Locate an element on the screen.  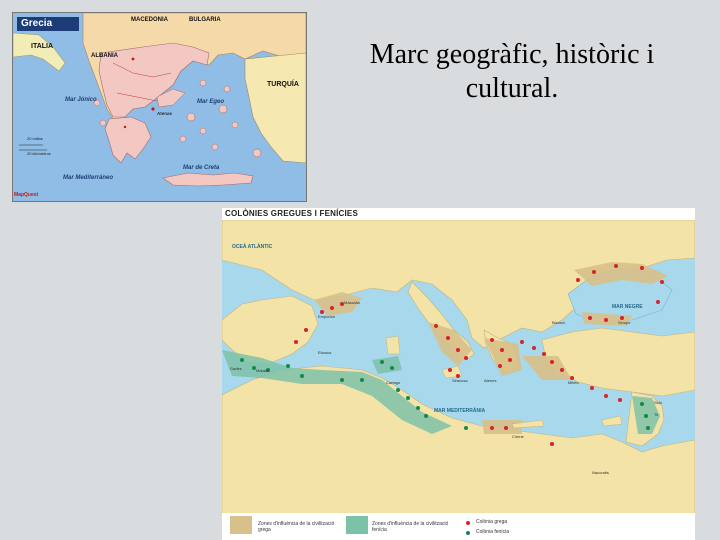
label-mar-mediterrania: MAR MEDITERRÀNIA is located at coordinates (460, 411).